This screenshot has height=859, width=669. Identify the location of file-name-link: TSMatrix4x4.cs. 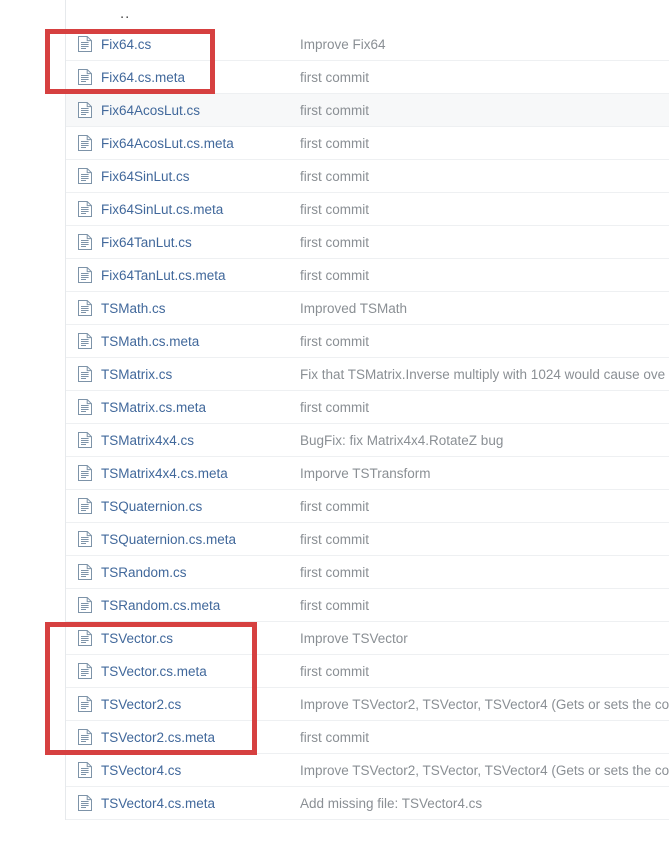
(147, 440).